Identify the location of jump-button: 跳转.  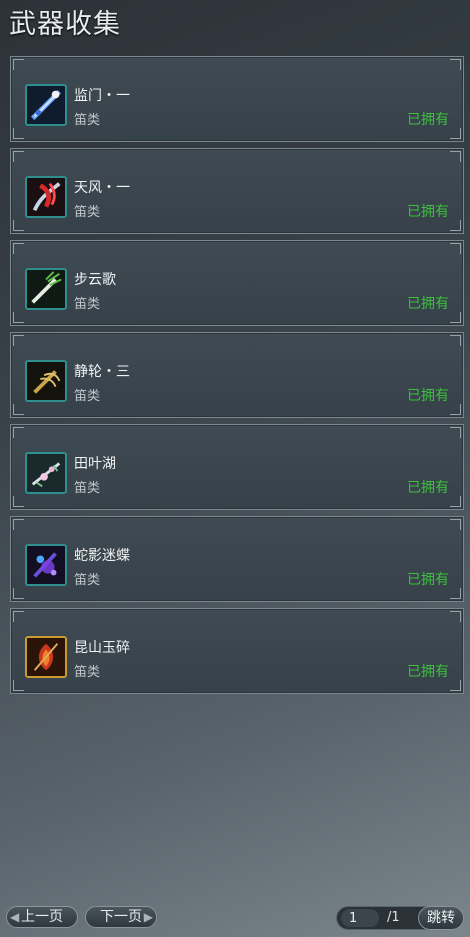
(441, 918).